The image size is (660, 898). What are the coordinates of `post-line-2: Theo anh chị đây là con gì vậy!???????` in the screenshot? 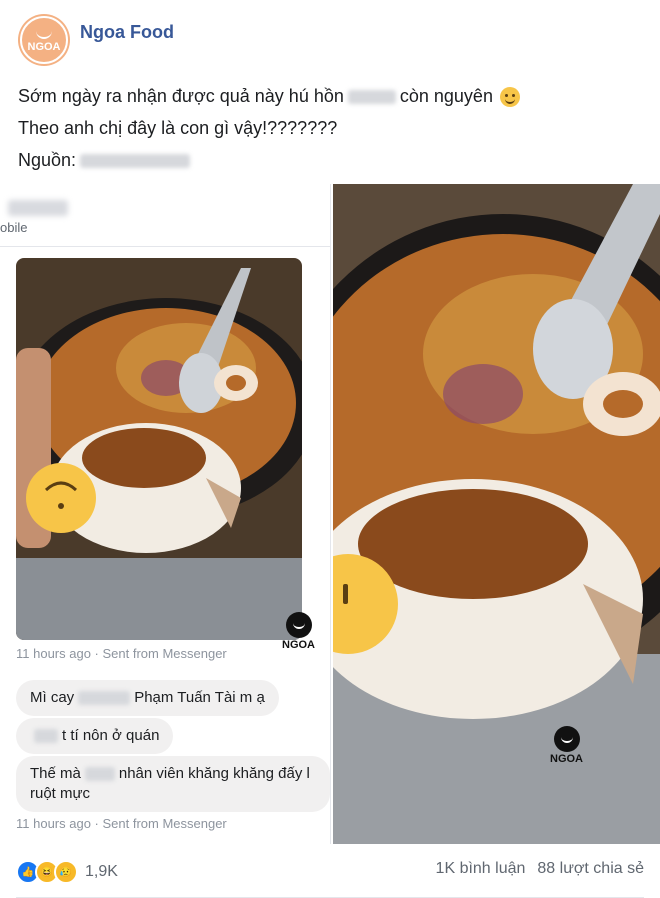 It's located at (178, 128).